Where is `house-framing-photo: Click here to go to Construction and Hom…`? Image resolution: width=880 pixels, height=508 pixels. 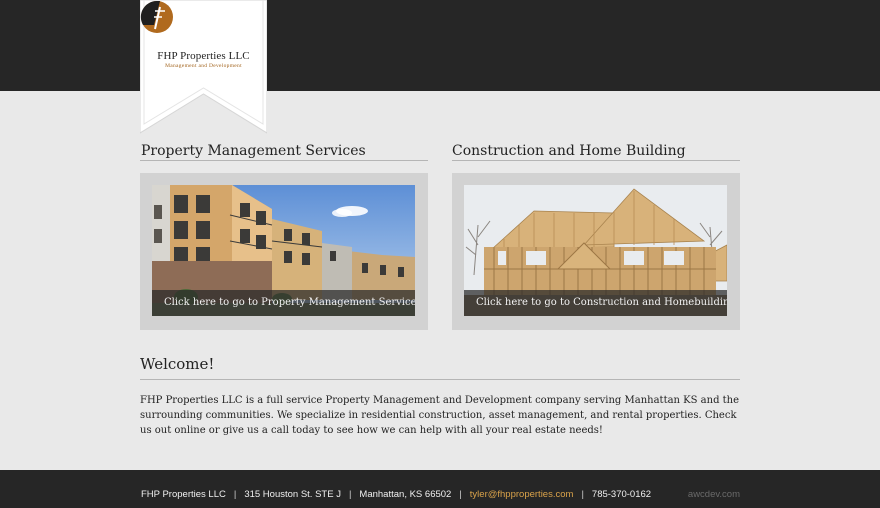 house-framing-photo: Click here to go to Construction and Hom… is located at coordinates (595, 250).